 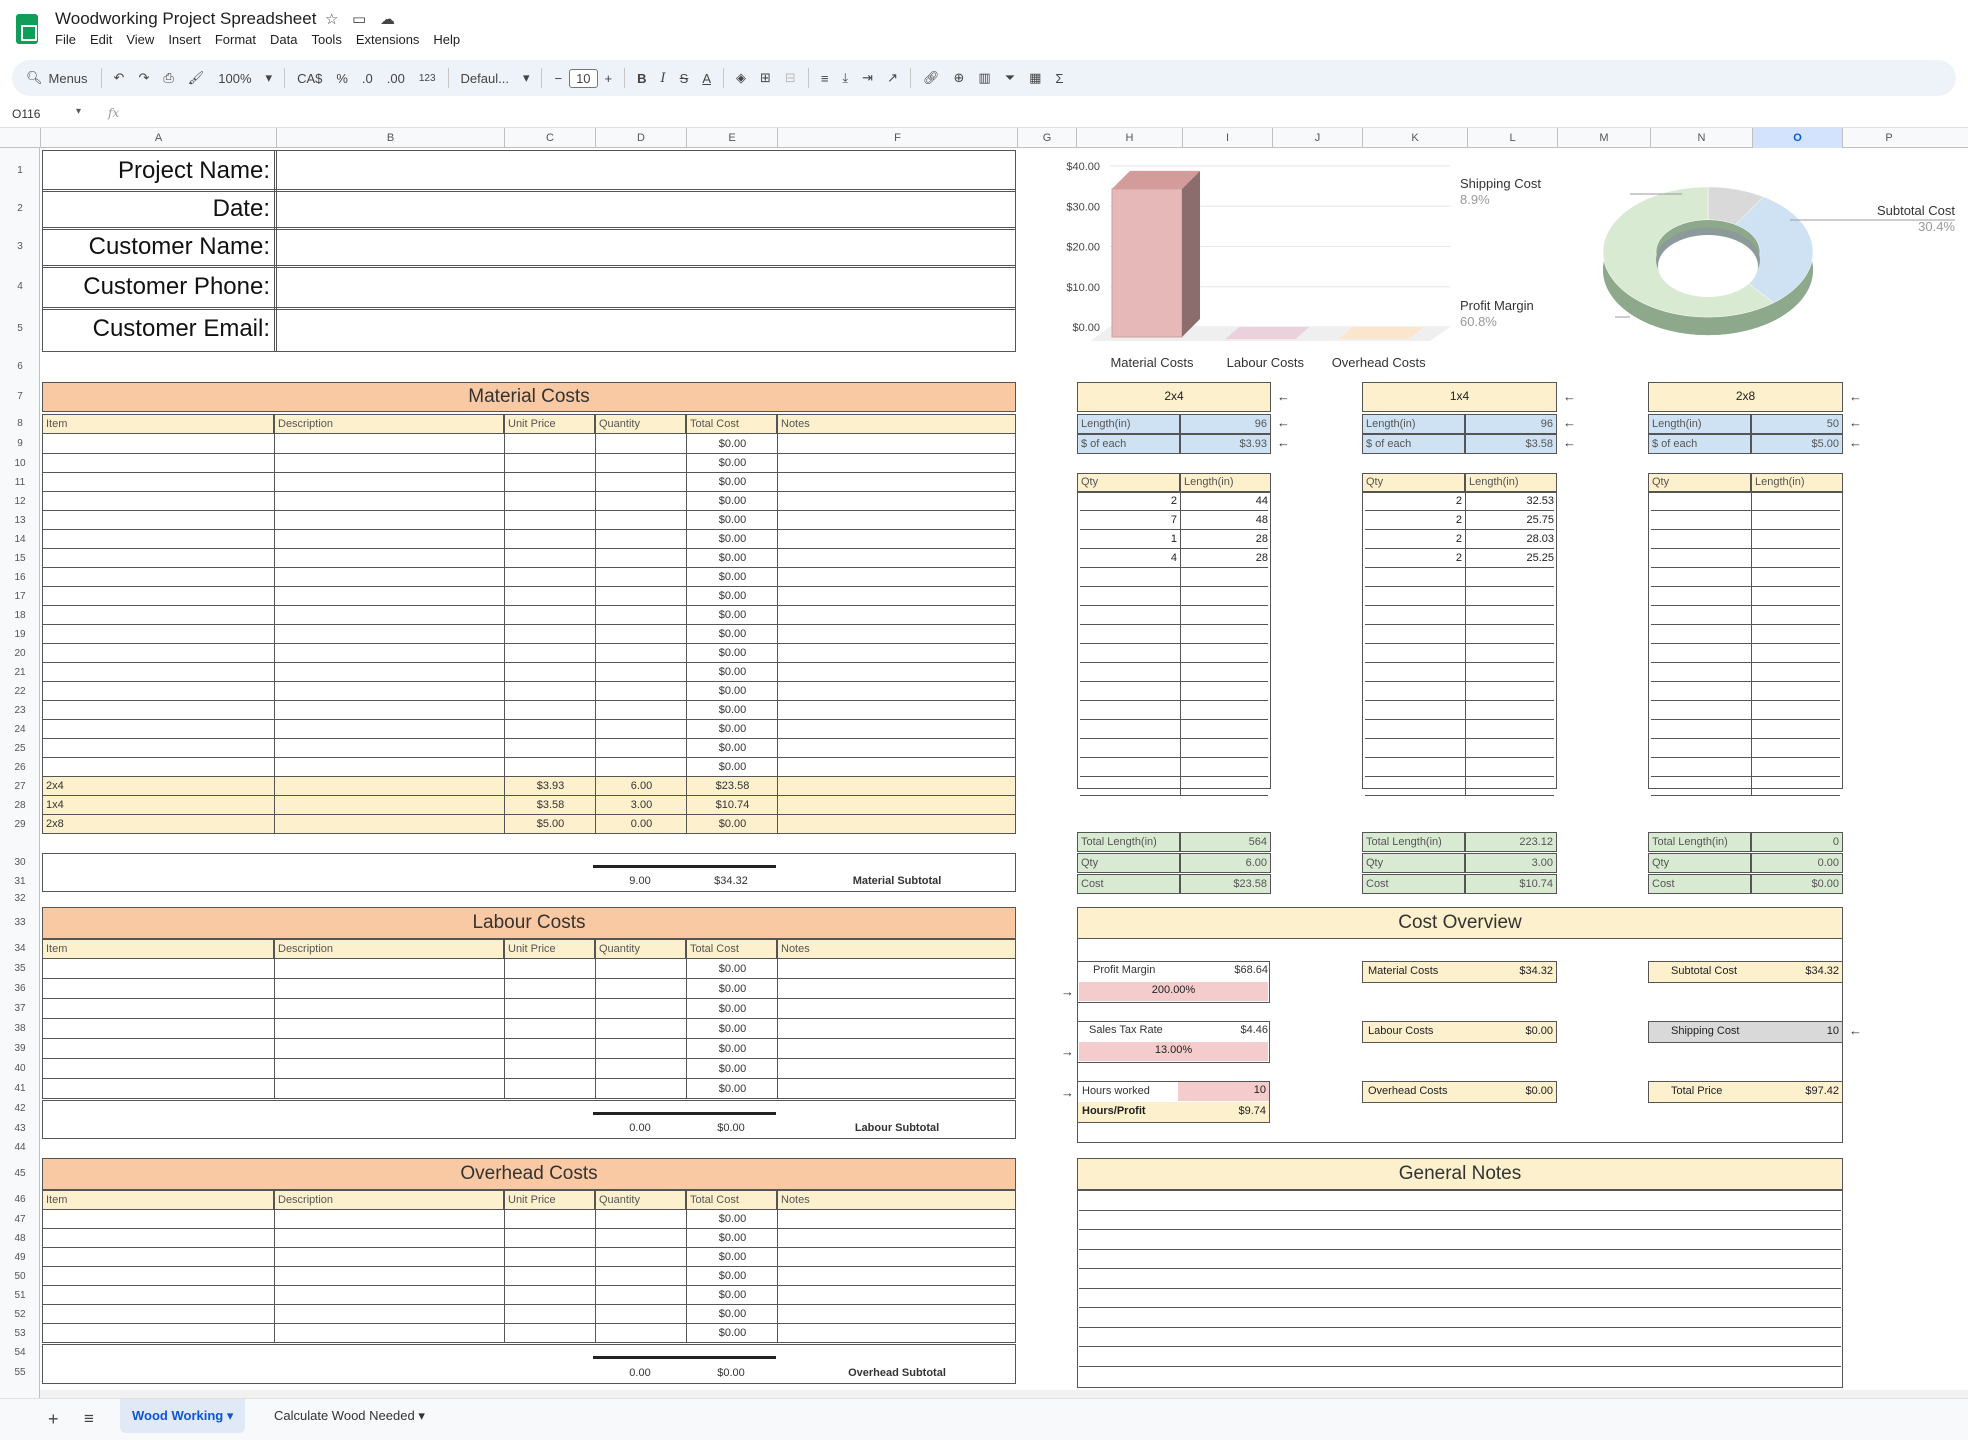 I want to click on redo-icon: ↷, so click(x=143, y=78).